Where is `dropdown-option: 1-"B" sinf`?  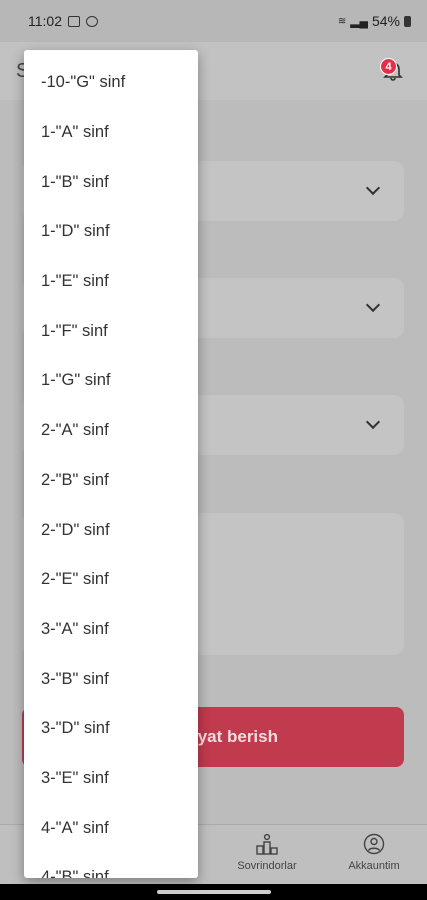
dropdown-option: 1-"B" sinf is located at coordinates (111, 182).